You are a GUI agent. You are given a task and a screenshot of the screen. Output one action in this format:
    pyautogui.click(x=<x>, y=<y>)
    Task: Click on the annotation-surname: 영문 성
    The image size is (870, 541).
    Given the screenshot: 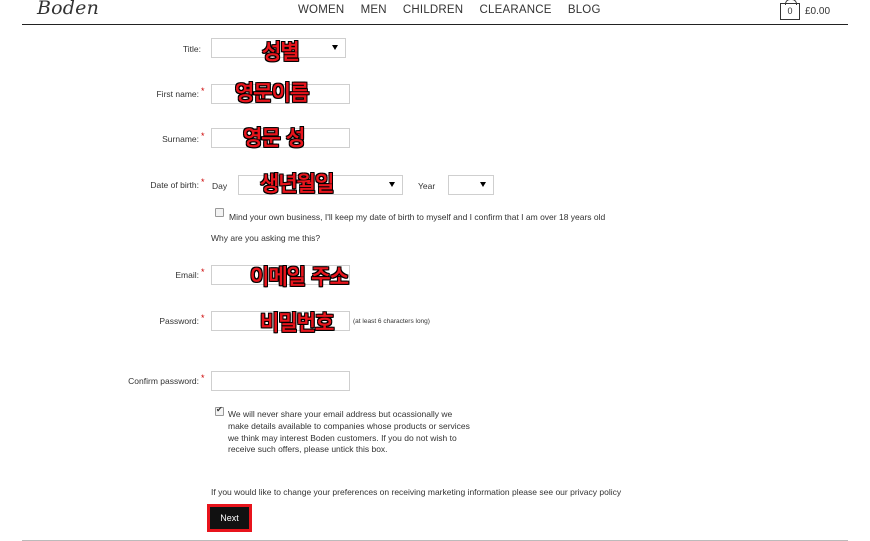 What is the action you would take?
    pyautogui.click(x=274, y=138)
    